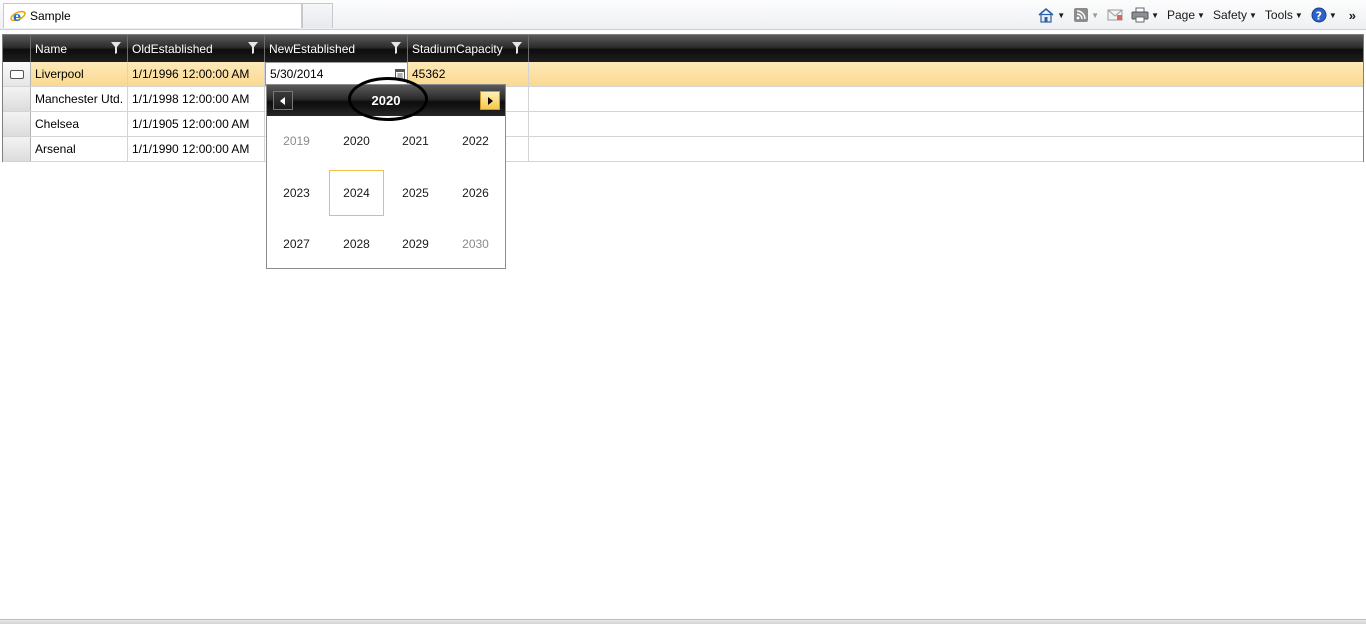 This screenshot has height=624, width=1366. Describe the element at coordinates (312, 48) in the screenshot. I see `column-header-label: NewEstablished` at that location.